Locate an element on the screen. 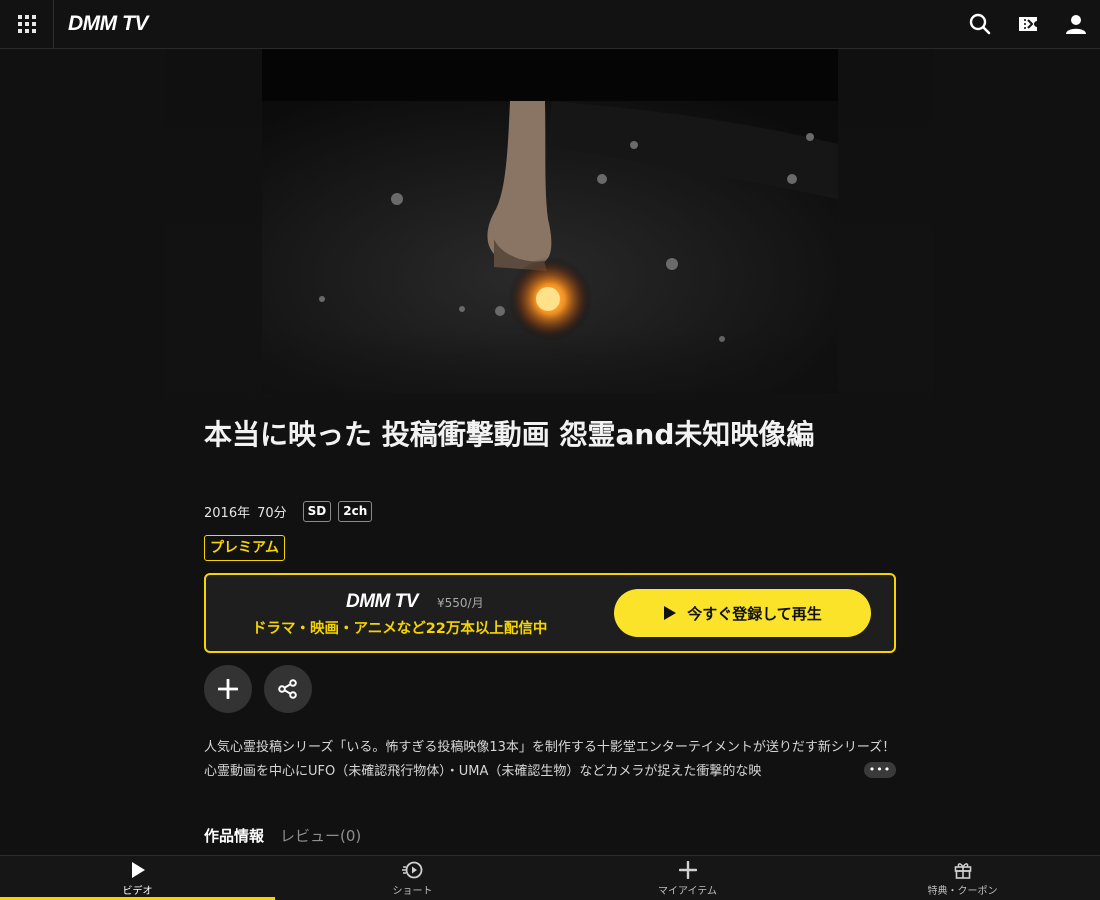 This screenshot has height=900, width=1100. dmm-tv-logo: DMM TV is located at coordinates (108, 24).